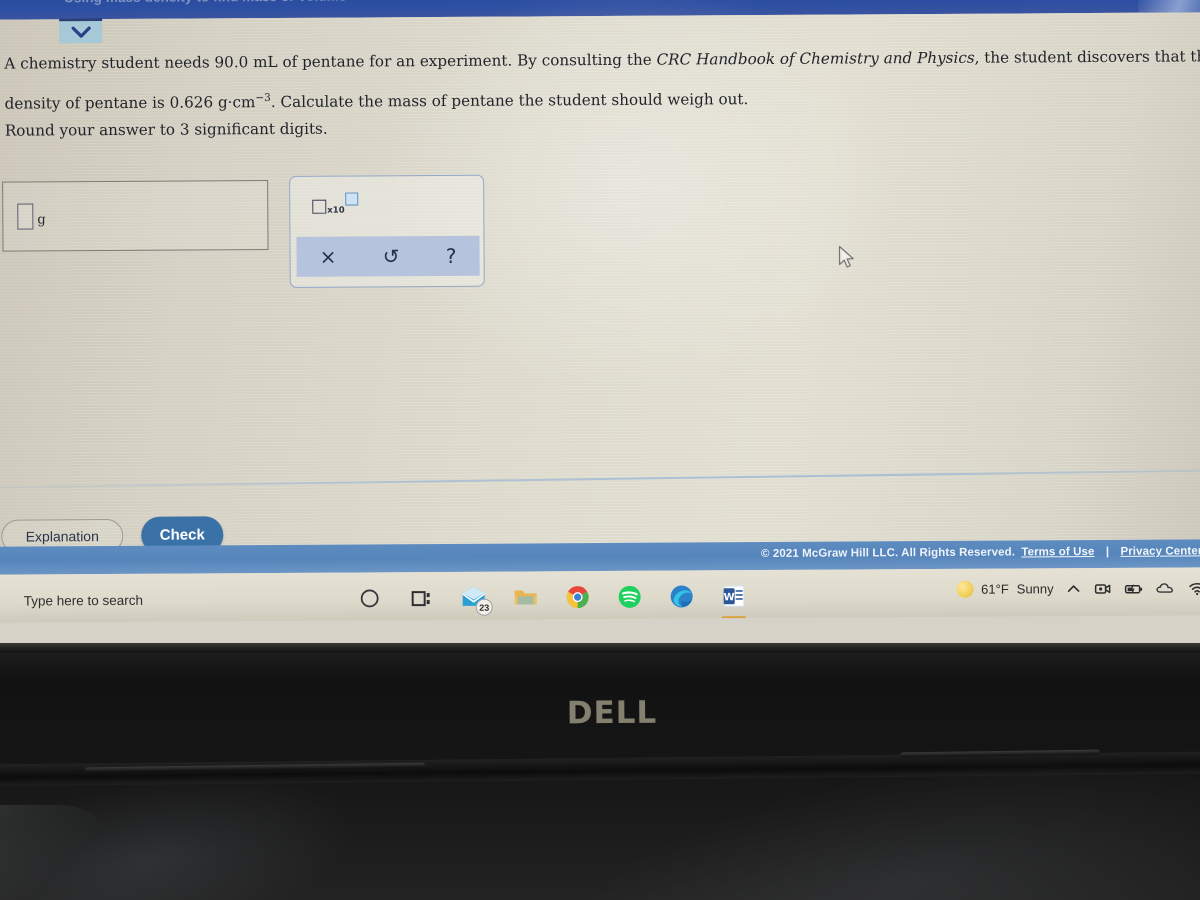 This screenshot has width=1200, height=900. What do you see at coordinates (135, 216) in the screenshot?
I see `answer-input: g` at bounding box center [135, 216].